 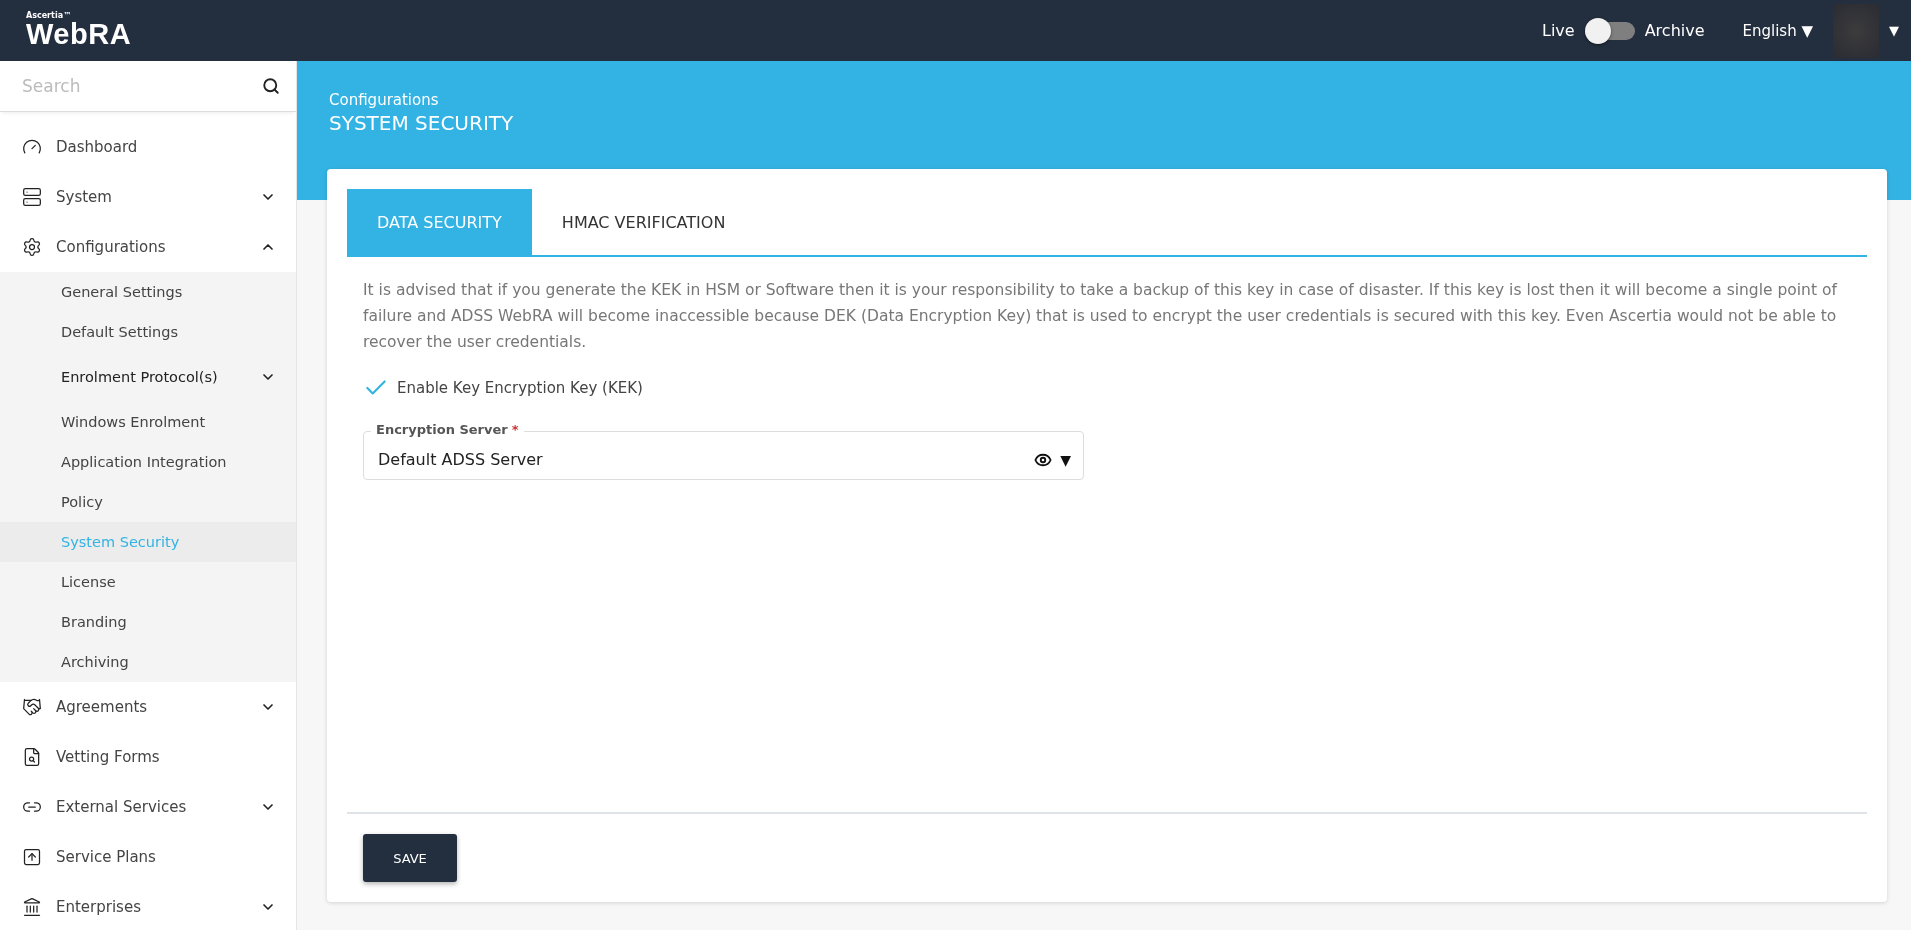 I want to click on upload-icon, so click(x=32, y=857).